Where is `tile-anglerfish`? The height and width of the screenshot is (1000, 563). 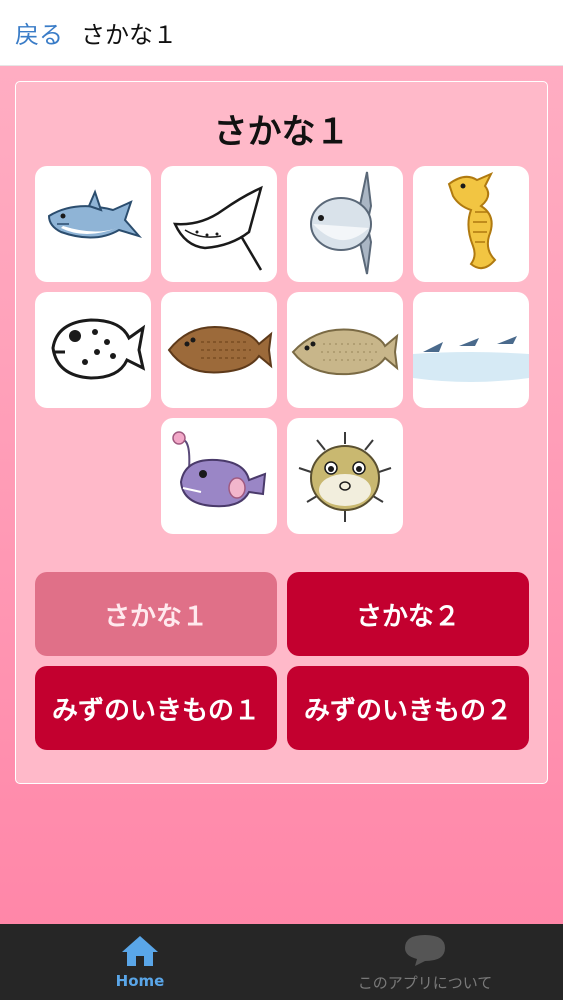 tile-anglerfish is located at coordinates (219, 476).